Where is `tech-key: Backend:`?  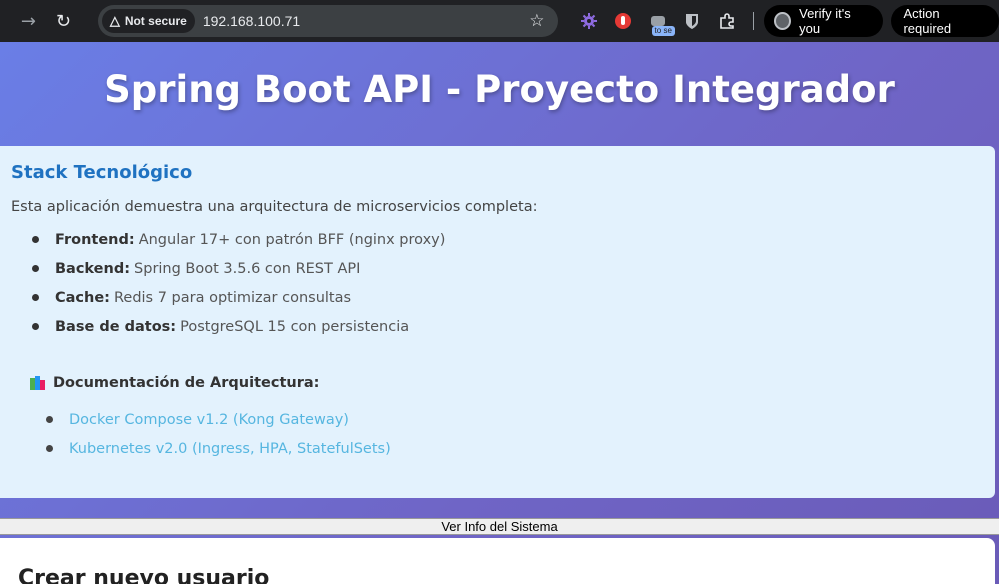 tech-key: Backend: is located at coordinates (93, 268).